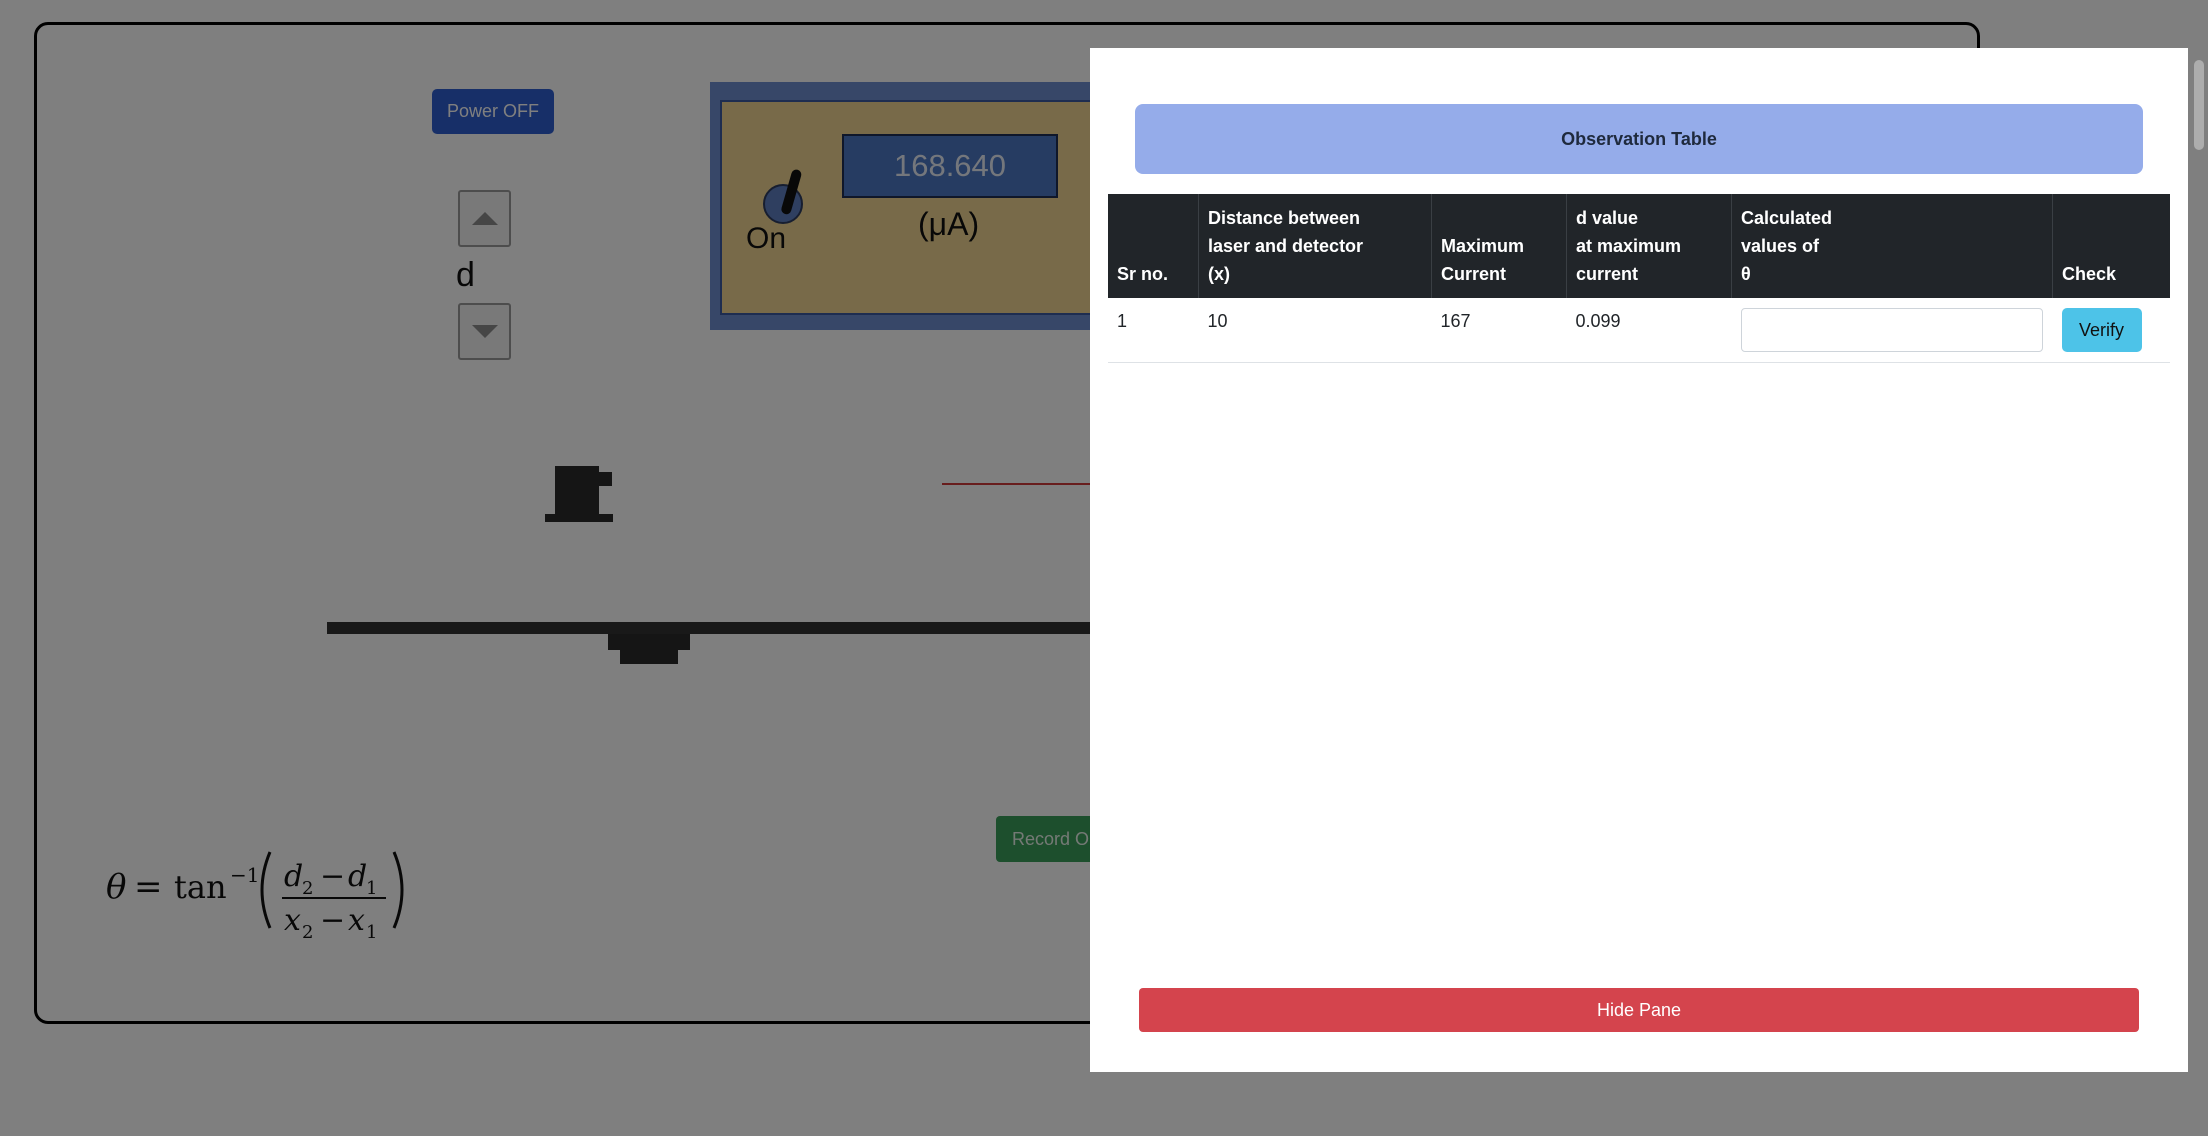 The image size is (2208, 1136). Describe the element at coordinates (1639, 1010) in the screenshot. I see `hide-pane-button: Hide Pane` at that location.